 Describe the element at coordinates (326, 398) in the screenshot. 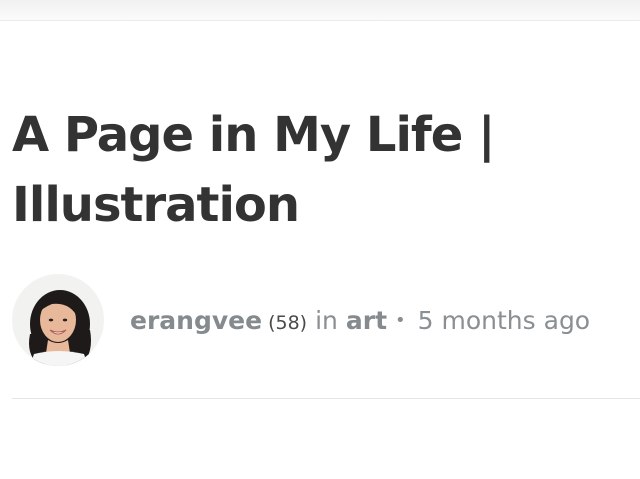

I see `divider` at that location.